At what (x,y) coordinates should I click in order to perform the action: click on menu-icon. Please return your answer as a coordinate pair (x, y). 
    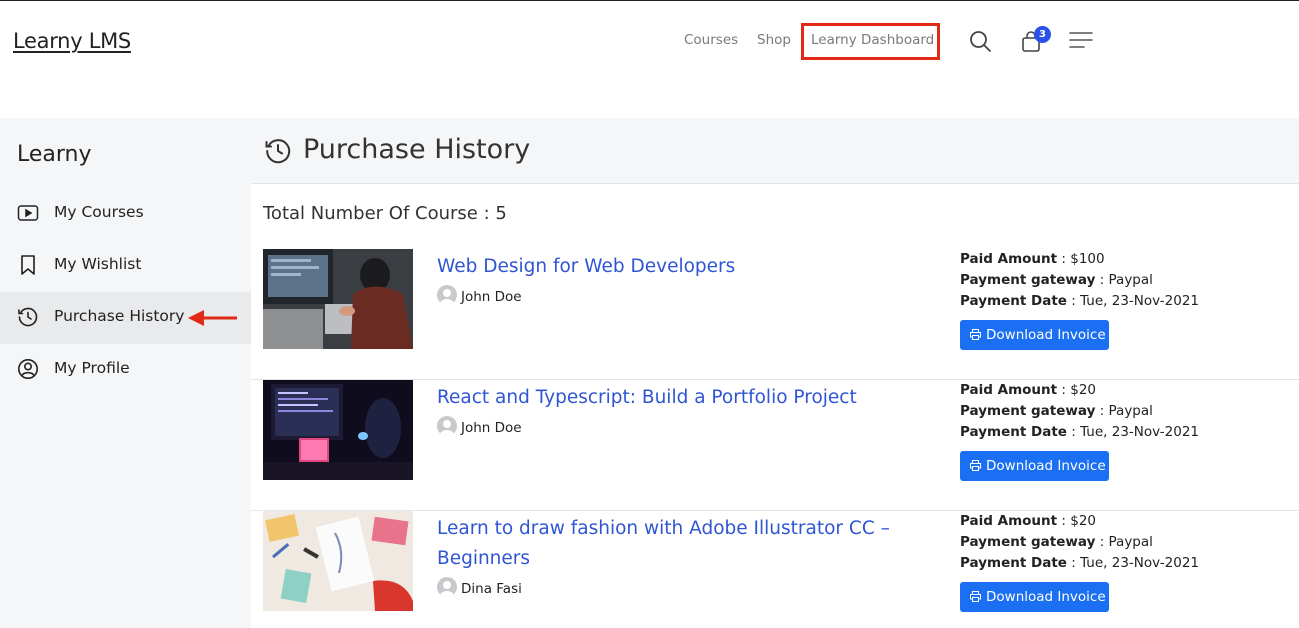
    Looking at the image, I should click on (1081, 40).